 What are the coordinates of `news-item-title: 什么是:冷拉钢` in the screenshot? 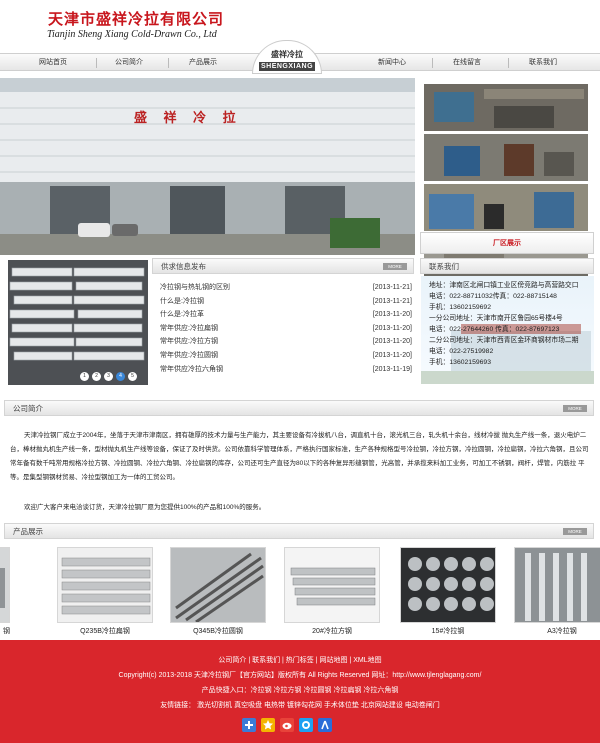 It's located at (182, 302).